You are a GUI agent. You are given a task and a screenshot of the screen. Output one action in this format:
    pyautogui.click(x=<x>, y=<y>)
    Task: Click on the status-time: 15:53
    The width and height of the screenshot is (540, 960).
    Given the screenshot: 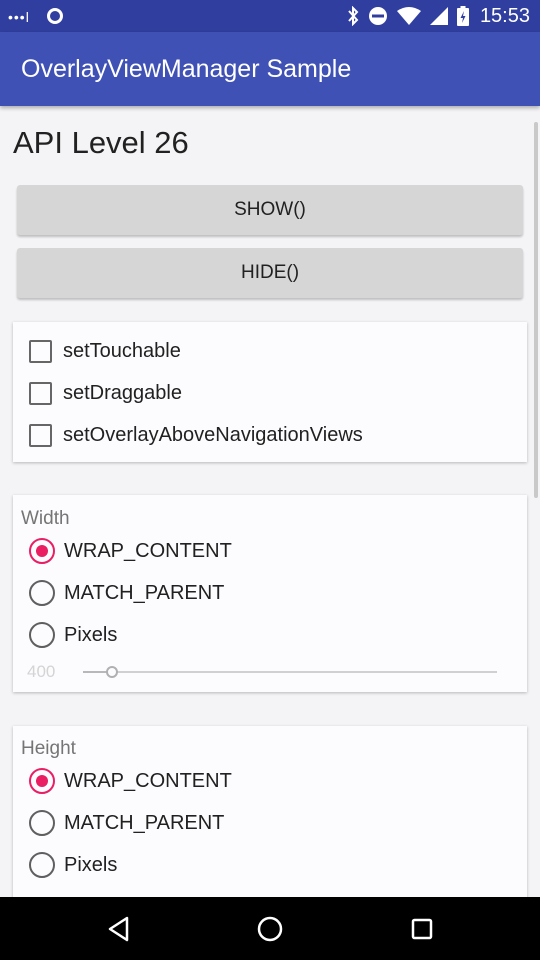 What is the action you would take?
    pyautogui.click(x=504, y=15)
    